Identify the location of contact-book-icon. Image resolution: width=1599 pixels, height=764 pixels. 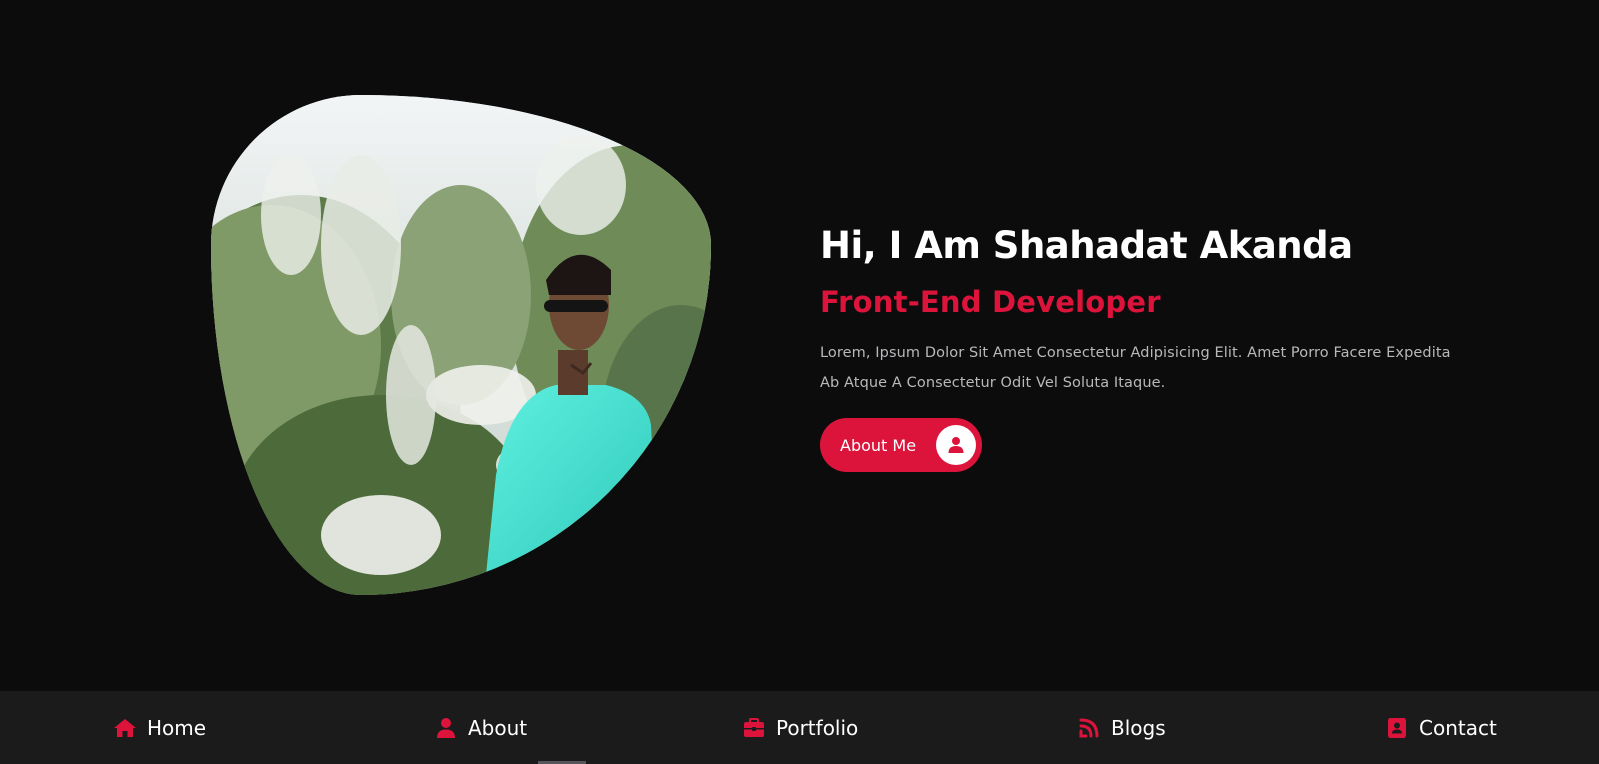
(1397, 728).